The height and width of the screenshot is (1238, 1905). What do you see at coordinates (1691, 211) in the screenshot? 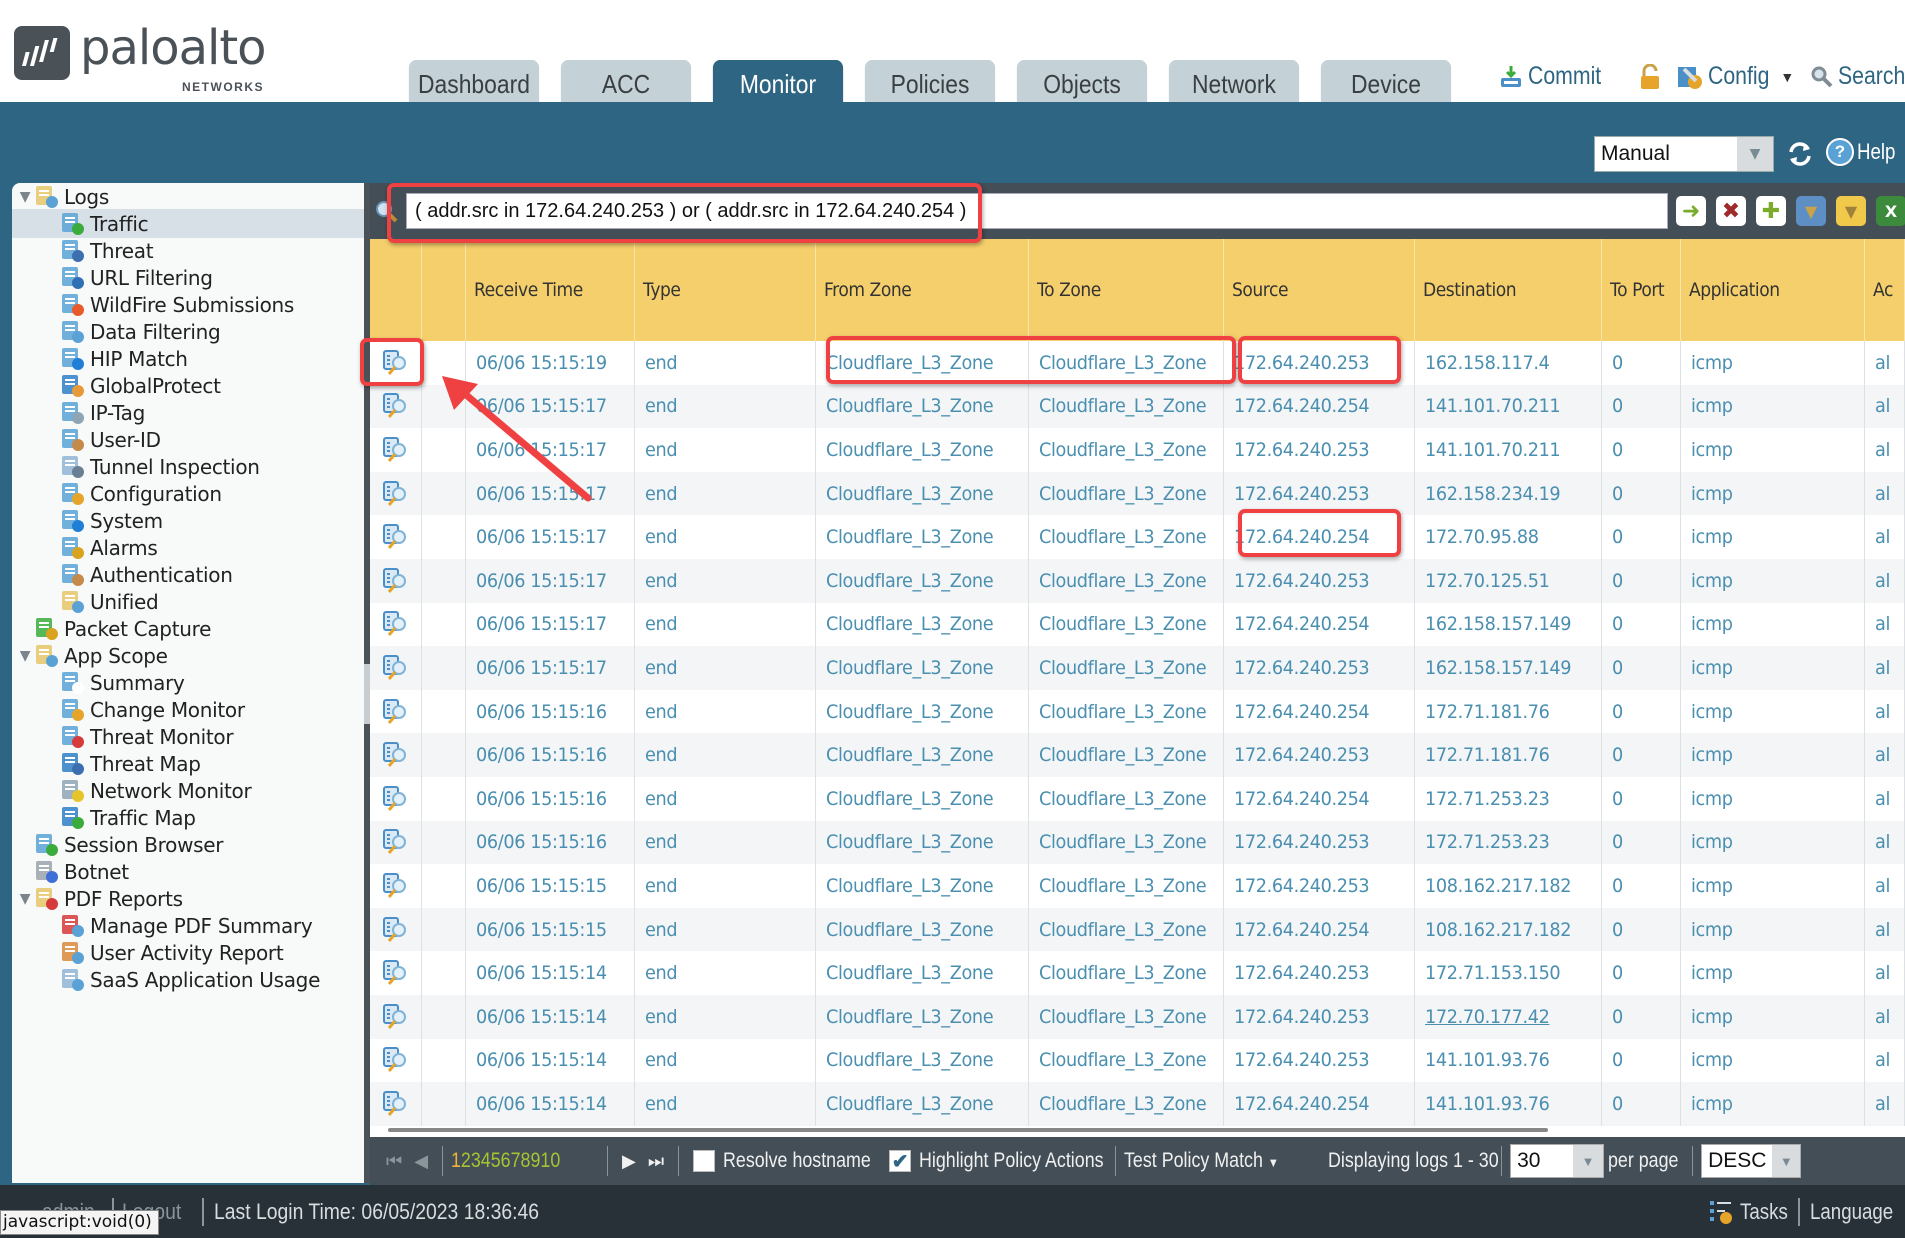
I see `apply-filter-button: ➜` at bounding box center [1691, 211].